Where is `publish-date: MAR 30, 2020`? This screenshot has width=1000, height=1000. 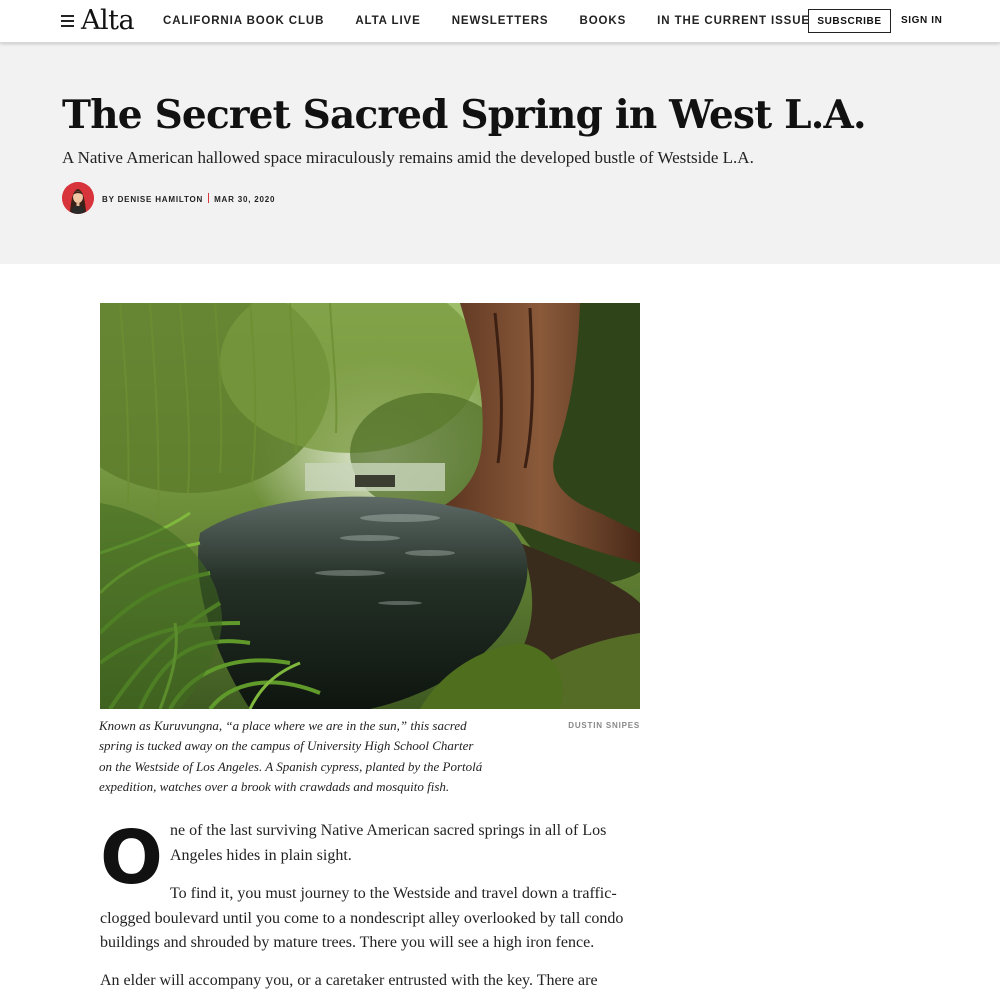 publish-date: MAR 30, 2020 is located at coordinates (245, 199).